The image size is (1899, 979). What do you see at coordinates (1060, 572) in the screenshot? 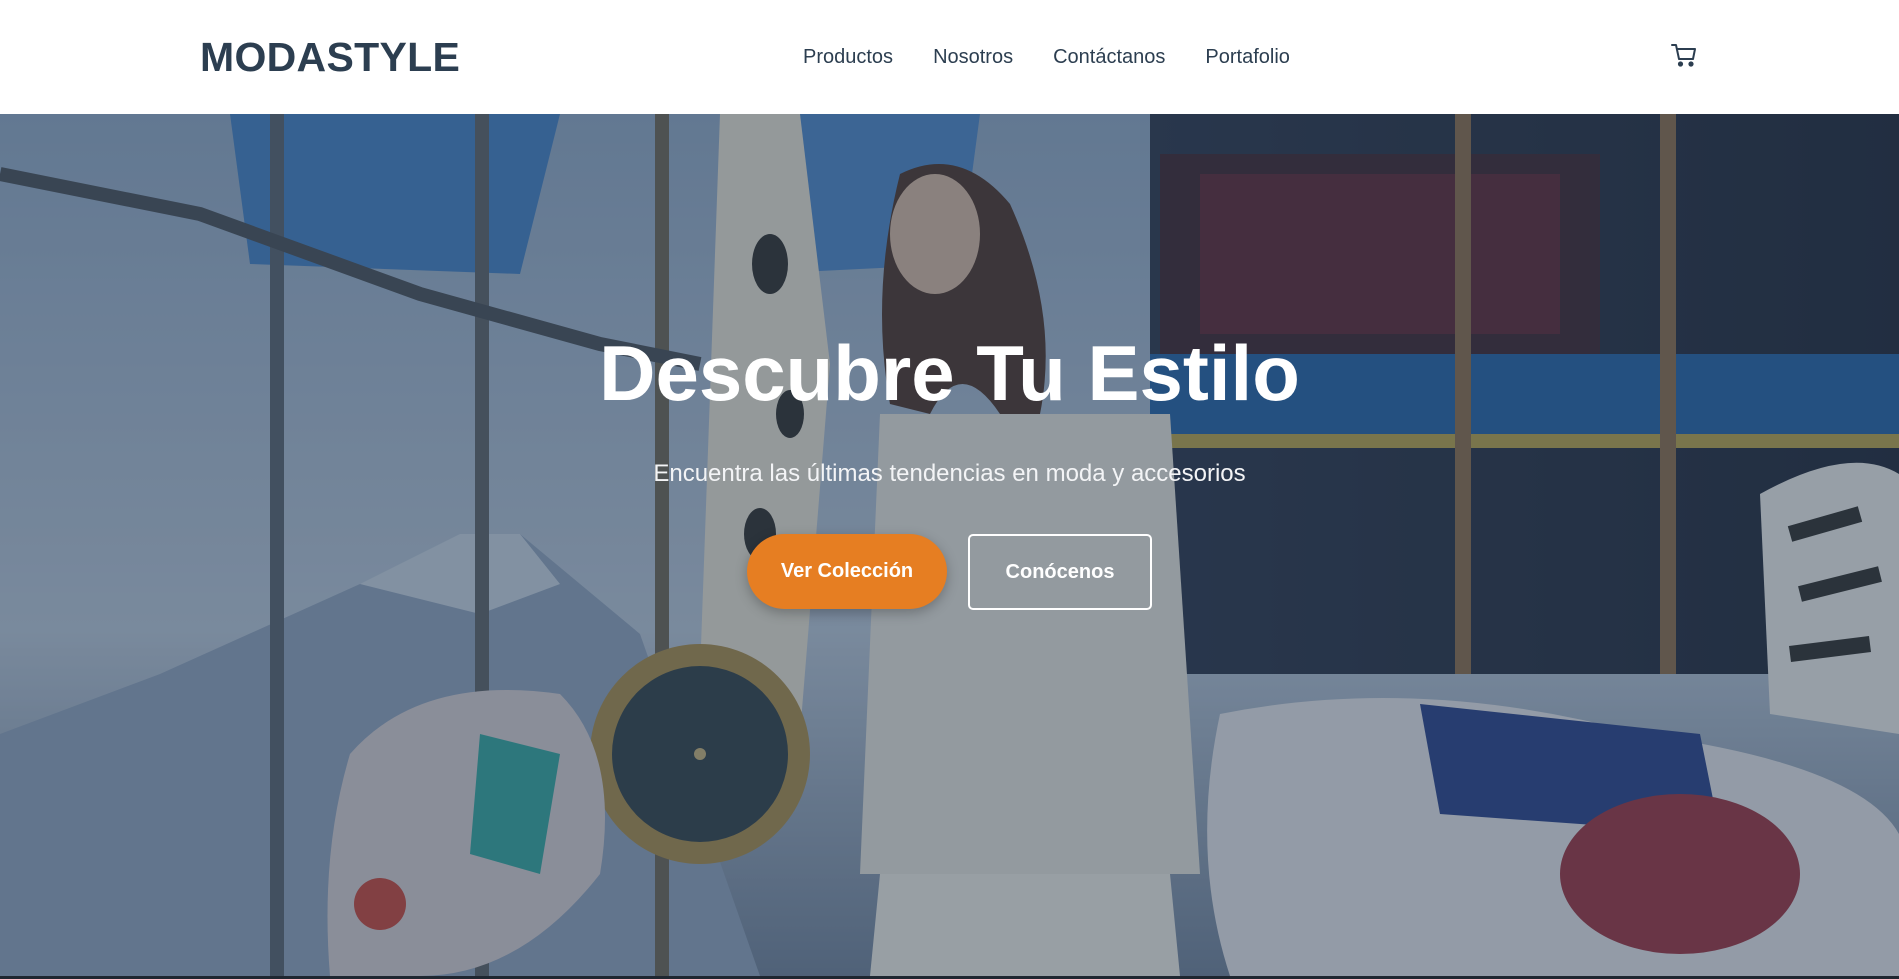
I see `about-us-button: Conócenos` at bounding box center [1060, 572].